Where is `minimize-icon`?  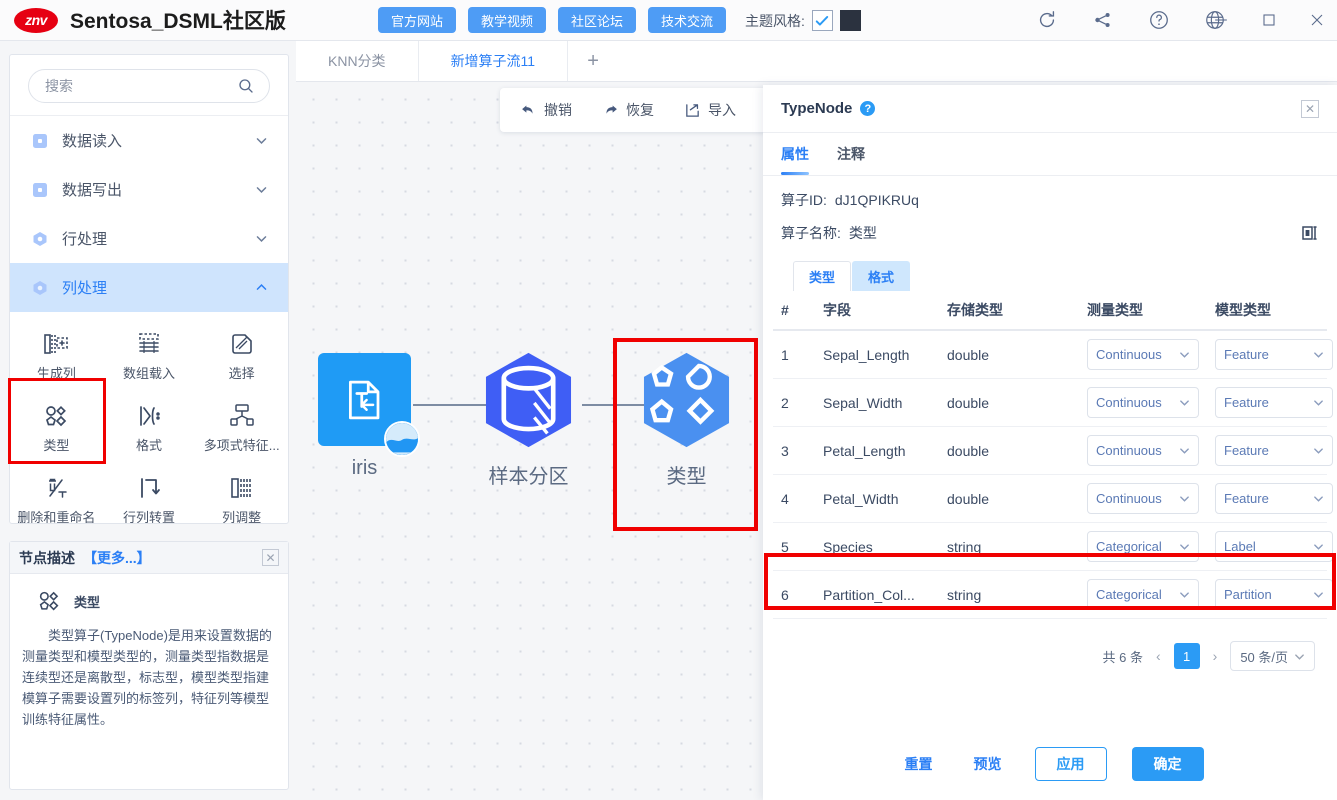
minimize-icon is located at coordinates (1221, 20).